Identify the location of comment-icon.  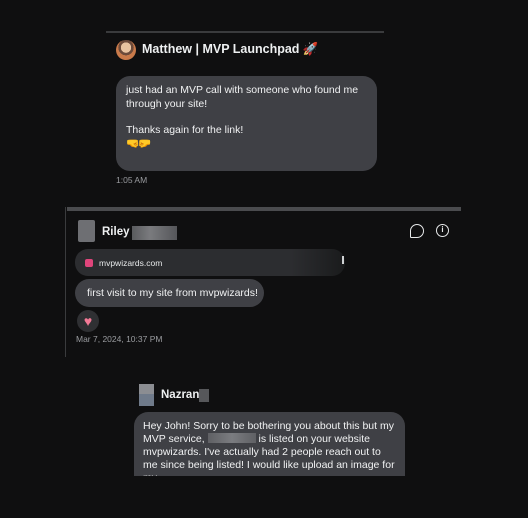
(417, 231).